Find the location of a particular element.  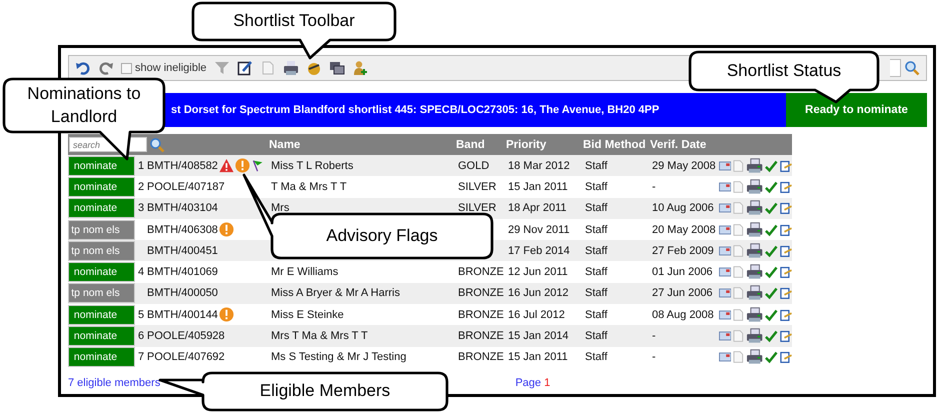

date-cell: 08 Aug 2008 is located at coordinates (683, 314).